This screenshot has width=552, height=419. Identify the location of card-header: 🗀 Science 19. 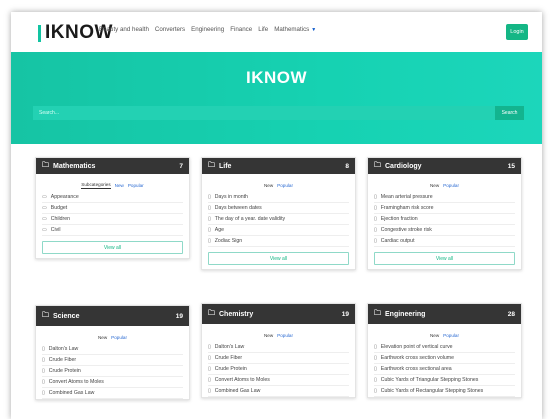
(112, 316).